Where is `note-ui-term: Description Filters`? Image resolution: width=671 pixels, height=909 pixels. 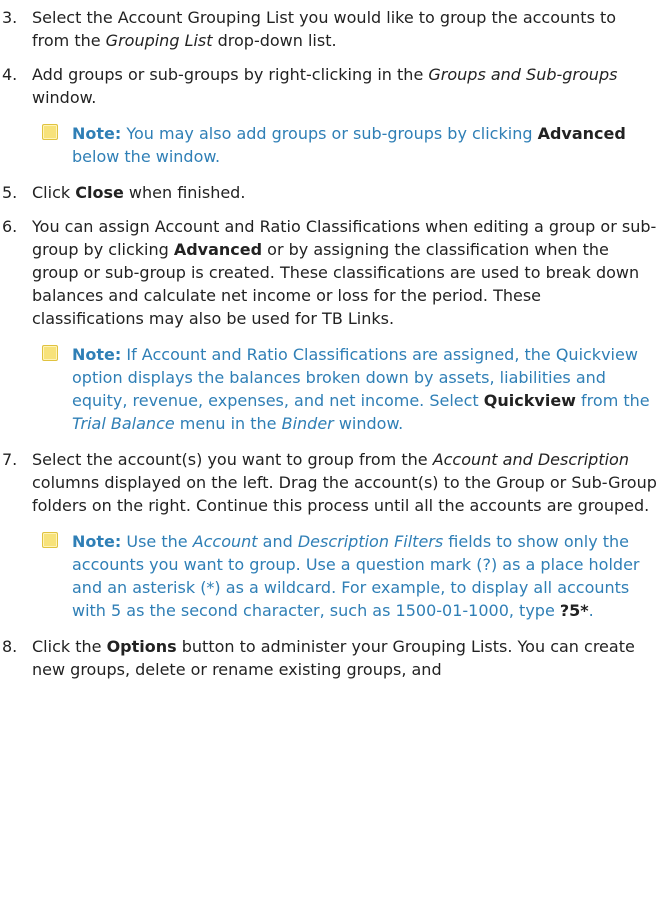
note-ui-term: Description Filters is located at coordinates (370, 541).